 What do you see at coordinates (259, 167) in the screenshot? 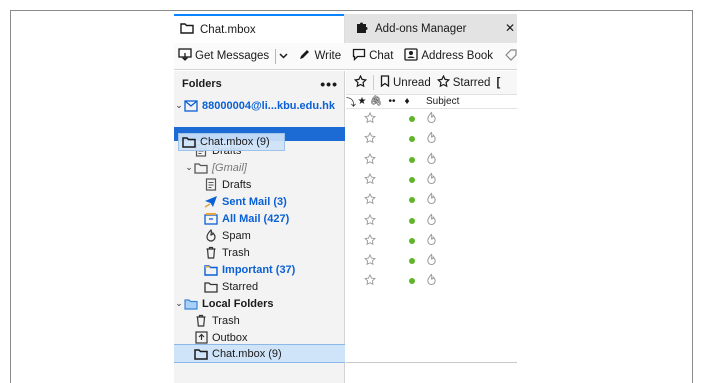
I see `folder-row-gmail: ⌄ [Gmail]` at bounding box center [259, 167].